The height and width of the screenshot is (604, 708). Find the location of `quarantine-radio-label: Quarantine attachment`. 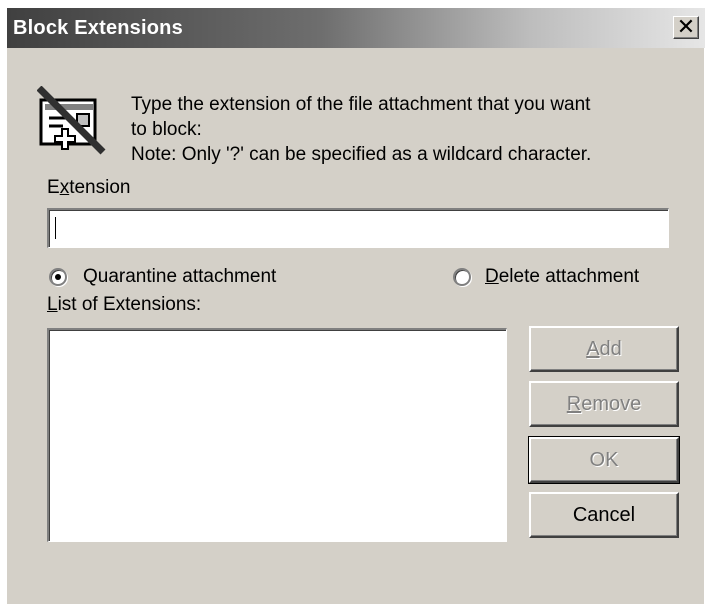

quarantine-radio-label: Quarantine attachment is located at coordinates (179, 277).